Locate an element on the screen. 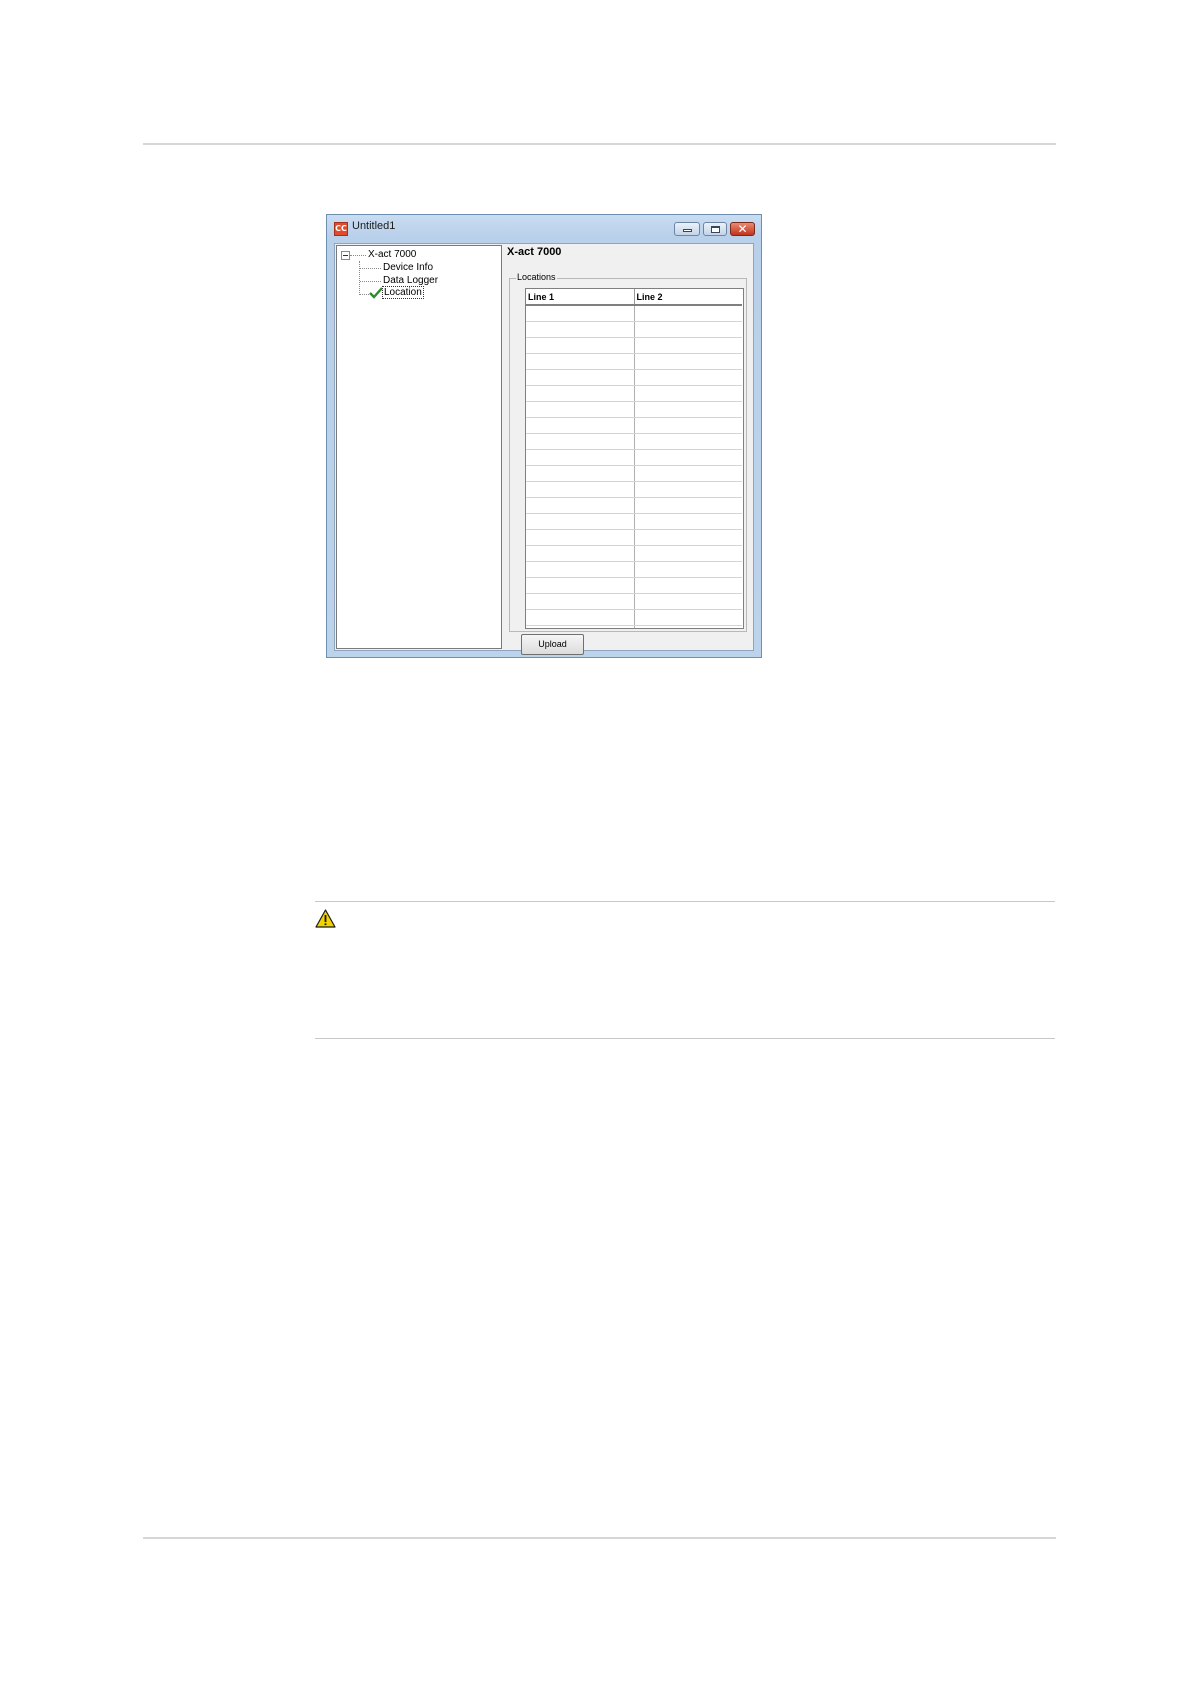 The image size is (1190, 1684). maximize-icon is located at coordinates (715, 229).